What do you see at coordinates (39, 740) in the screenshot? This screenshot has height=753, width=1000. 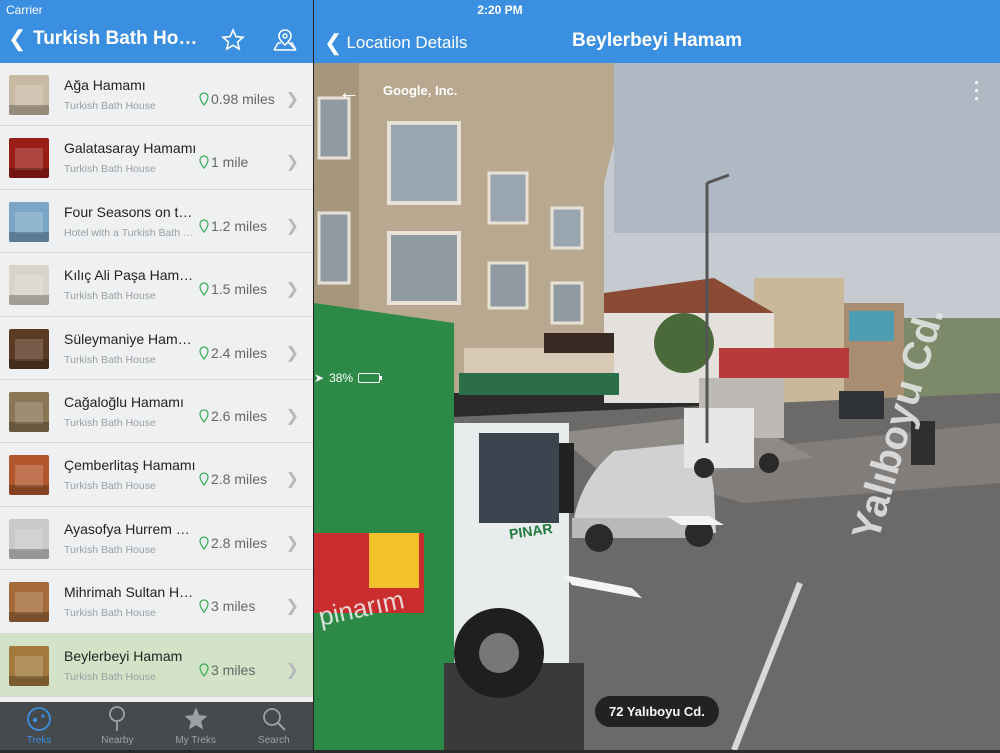 I see `tab-label: Treks` at bounding box center [39, 740].